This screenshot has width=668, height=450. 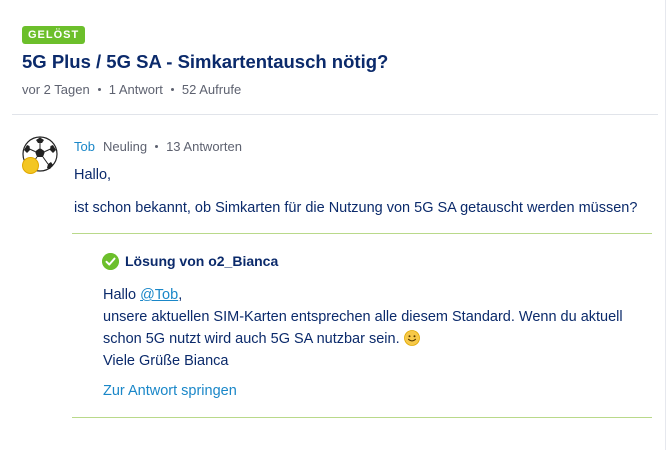 I want to click on author-info: Tob Neuling 13 Antworten, so click(x=158, y=146).